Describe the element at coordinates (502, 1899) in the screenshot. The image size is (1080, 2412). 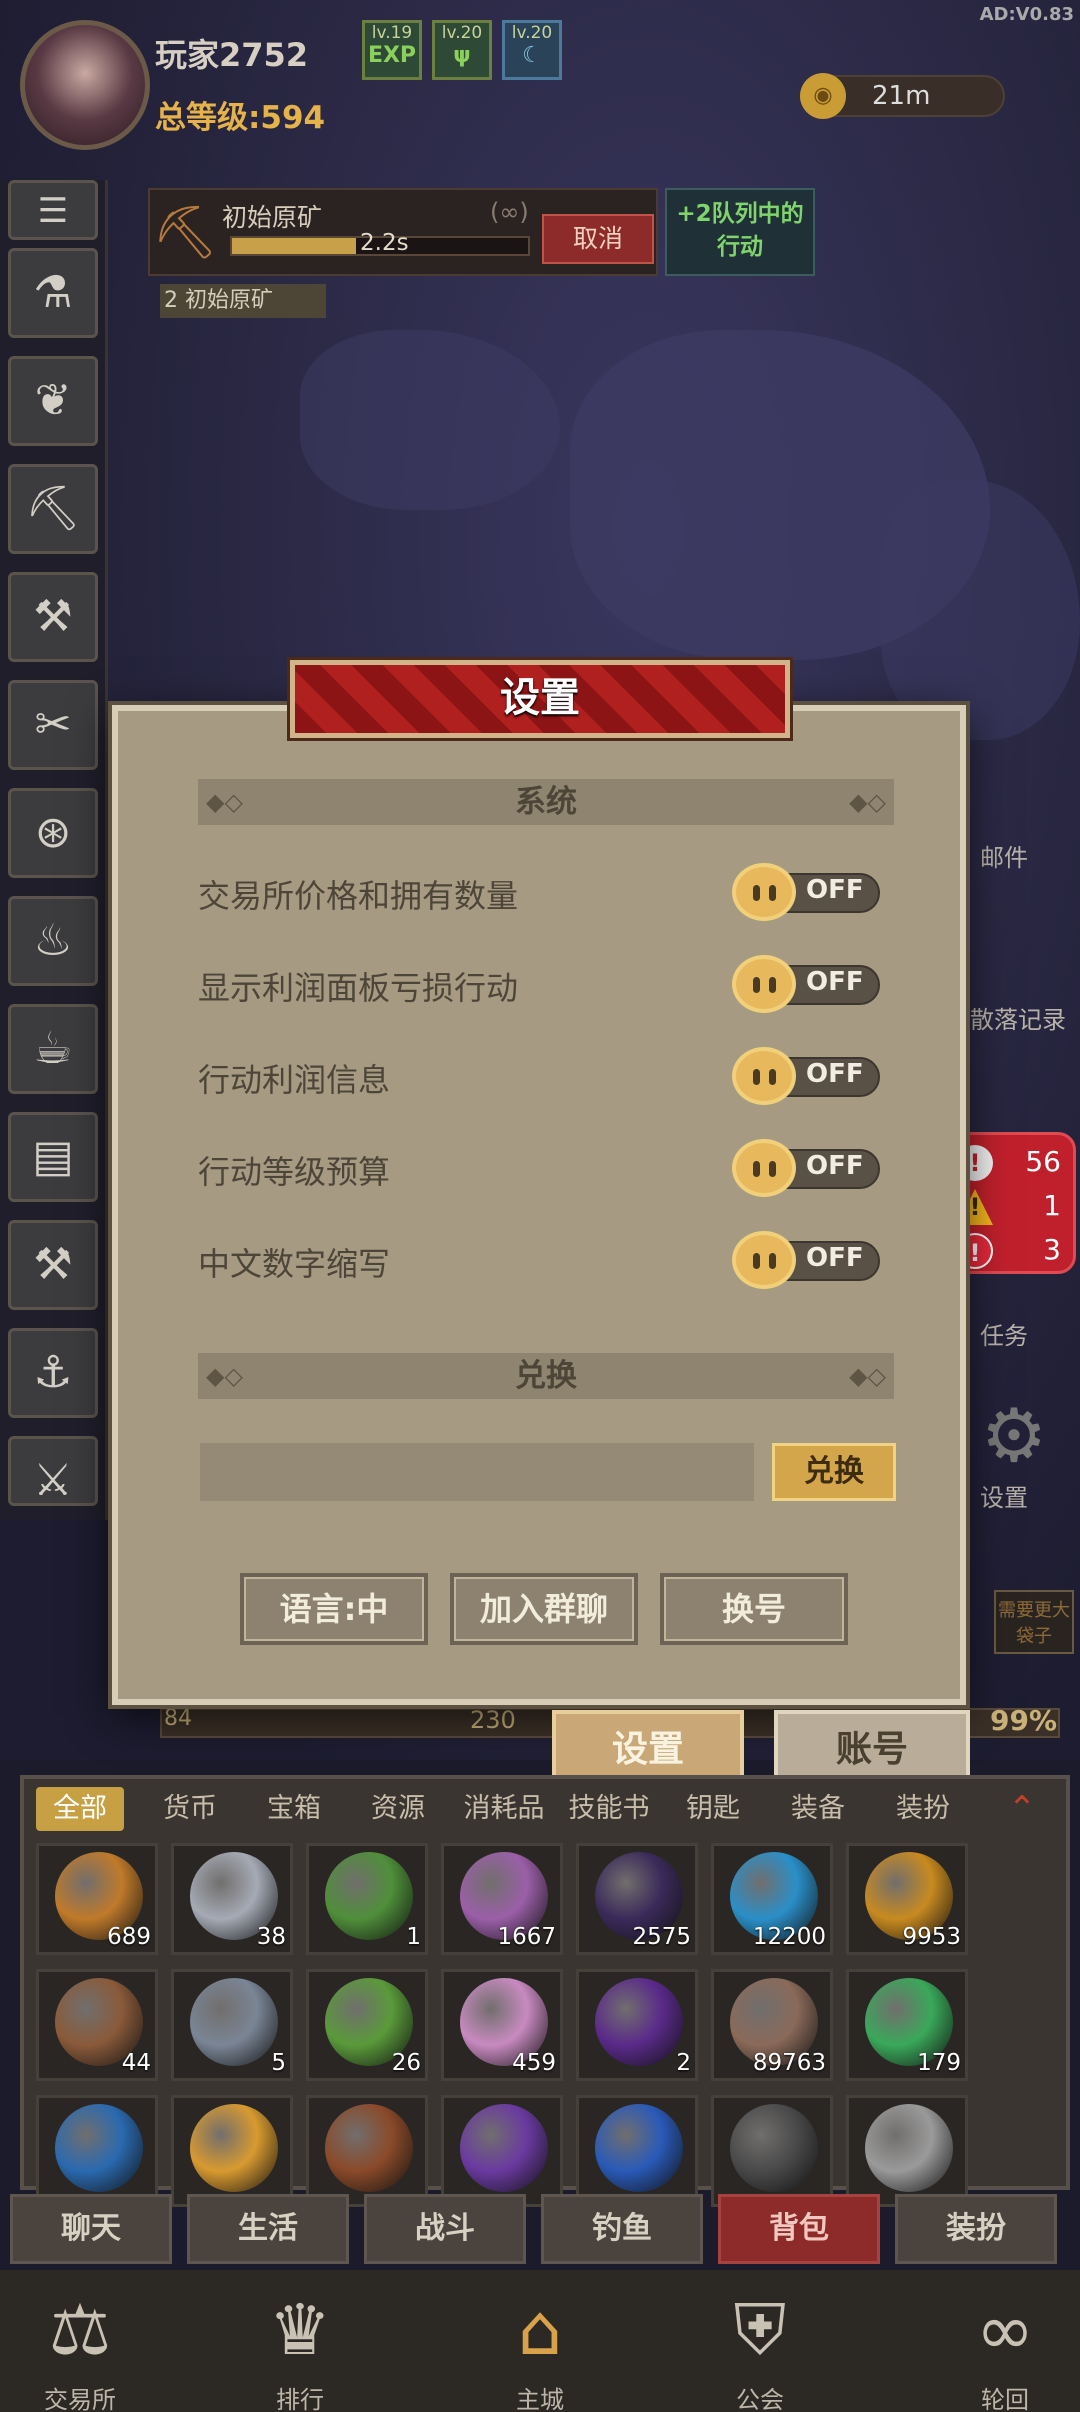
I see `inventory-slot: 1667` at that location.